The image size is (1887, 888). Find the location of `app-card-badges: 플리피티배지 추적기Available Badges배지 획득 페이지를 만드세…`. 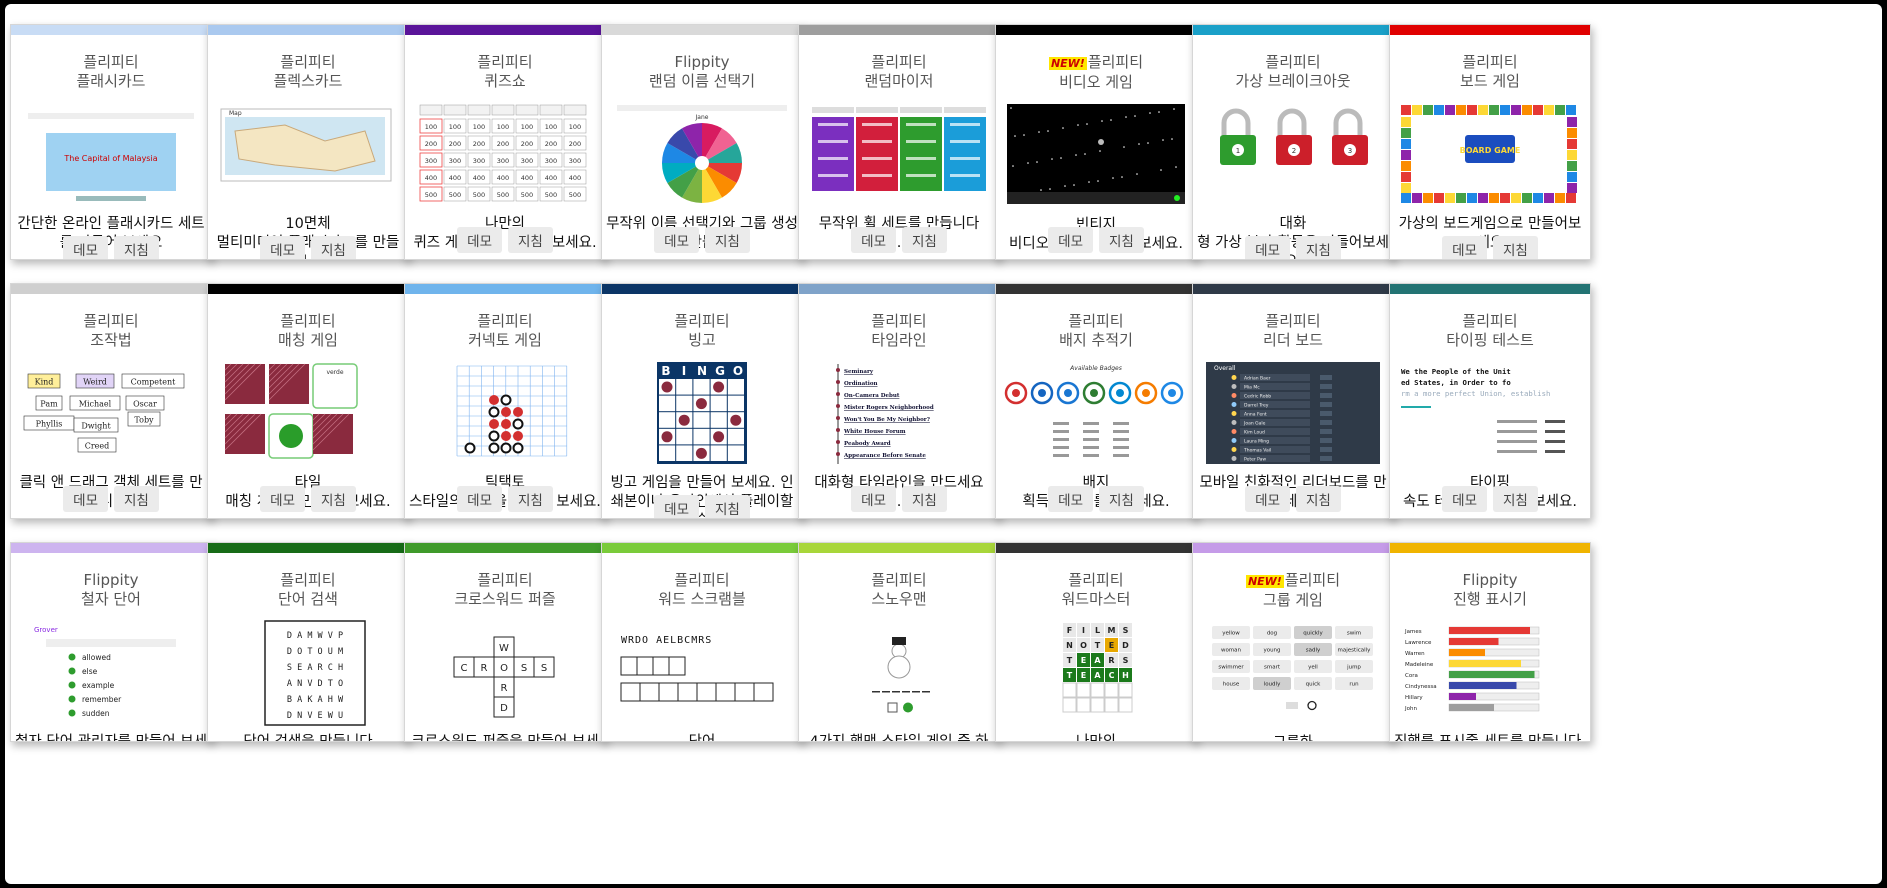

app-card-badges: 플리피티배지 추적기Available Badges배지 획득 페이지를 만드세… is located at coordinates (1096, 401).